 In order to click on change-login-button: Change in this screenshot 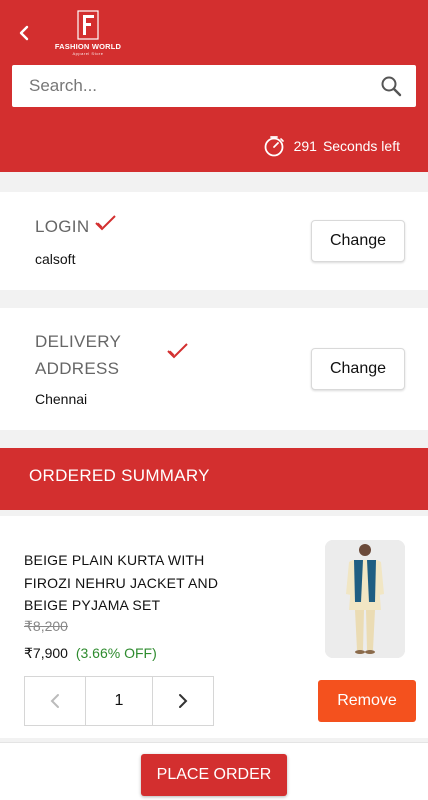, I will do `click(358, 241)`.